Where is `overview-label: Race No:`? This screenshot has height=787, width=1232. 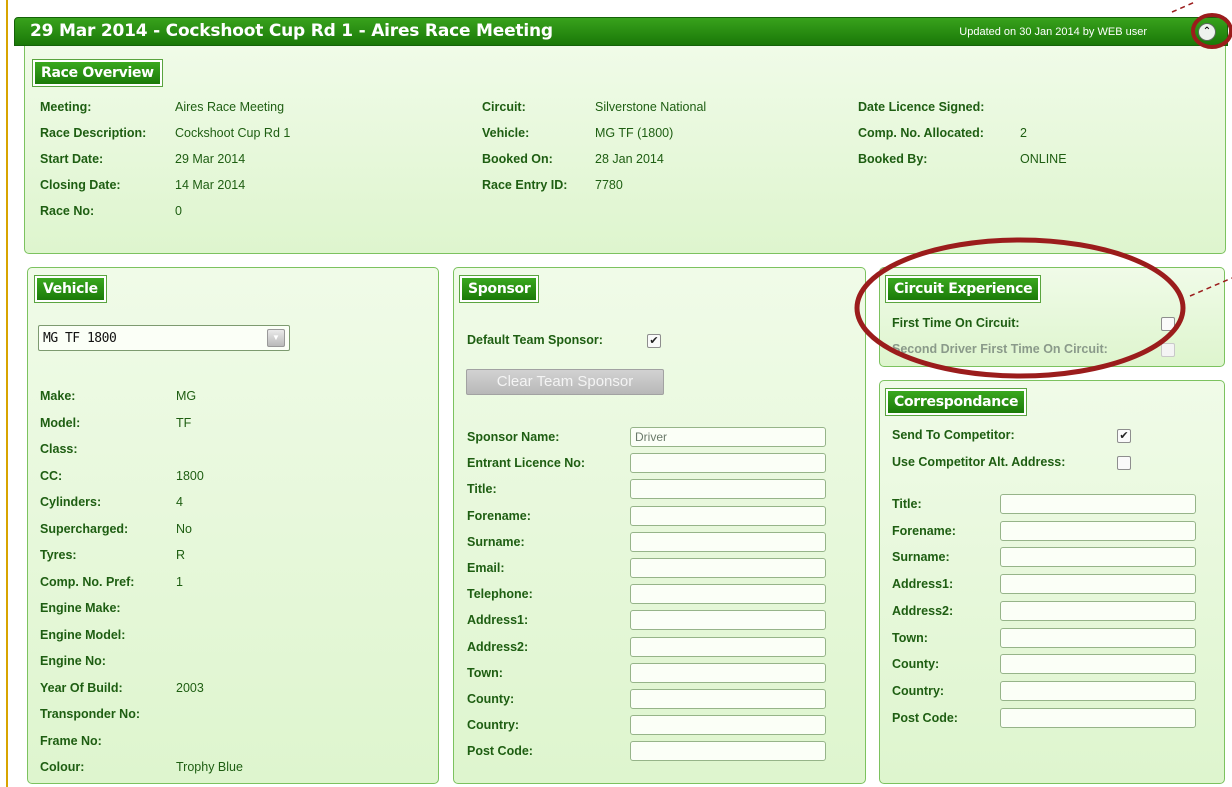 overview-label: Race No: is located at coordinates (67, 211).